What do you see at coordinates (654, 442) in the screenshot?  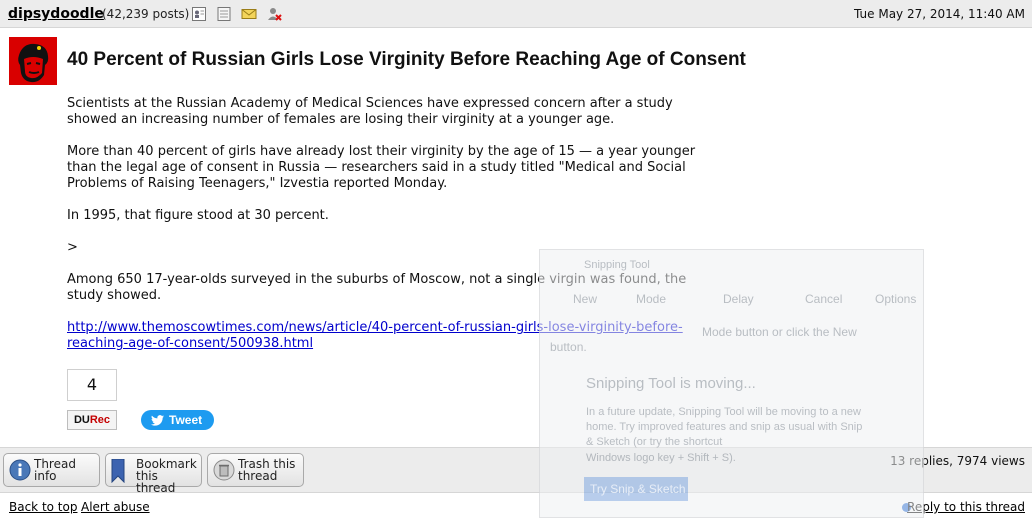 I see `snip-moving-body-3: & Sketch (or try the shortcut` at bounding box center [654, 442].